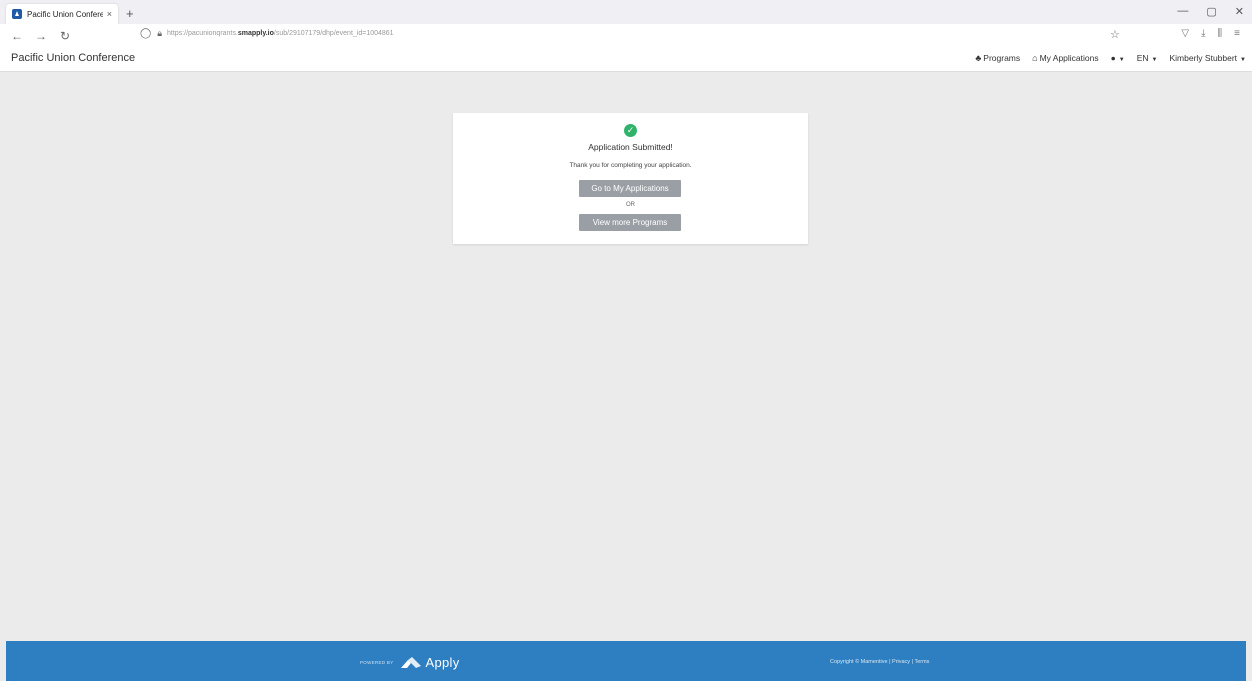 Image resolution: width=1252 pixels, height=681 pixels. I want to click on site-favicon-icon, so click(17, 14).